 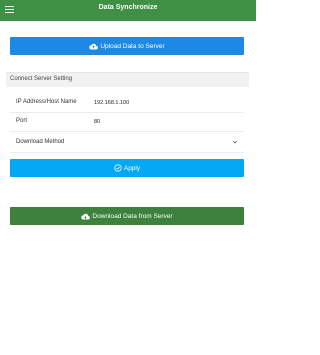 What do you see at coordinates (132, 46) in the screenshot?
I see `upload-button-label: Upload Data to Server` at bounding box center [132, 46].